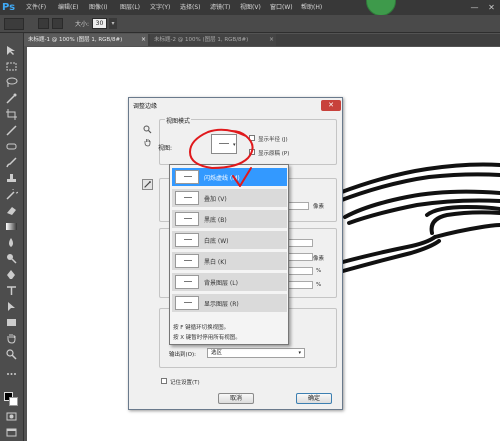  Describe the element at coordinates (314, 398) in the screenshot. I see `ok-button: 确定` at that location.